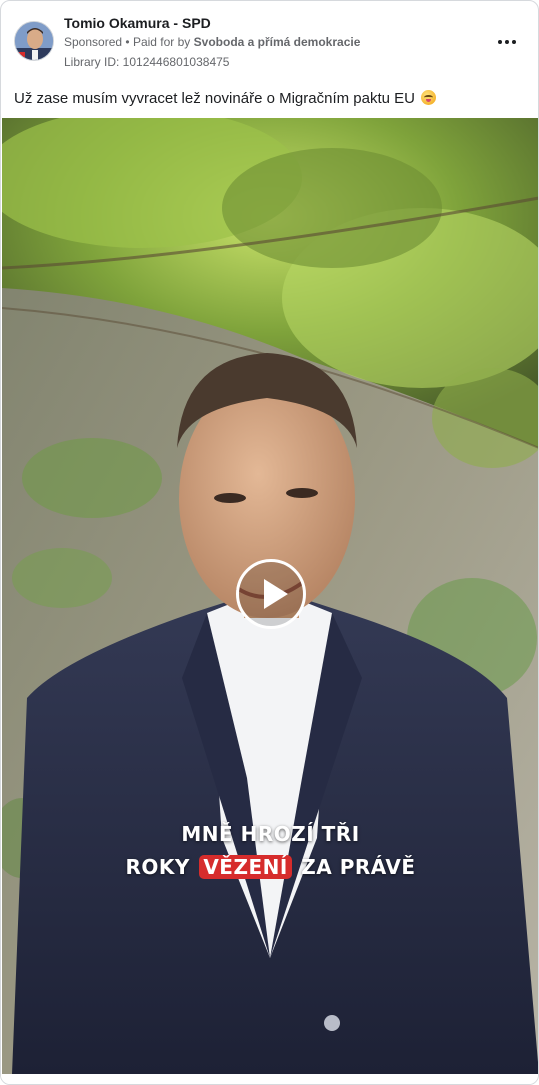 Image resolution: width=539 pixels, height=1085 pixels. What do you see at coordinates (93, 42) in the screenshot?
I see `sponsored-label: Sponsored` at bounding box center [93, 42].